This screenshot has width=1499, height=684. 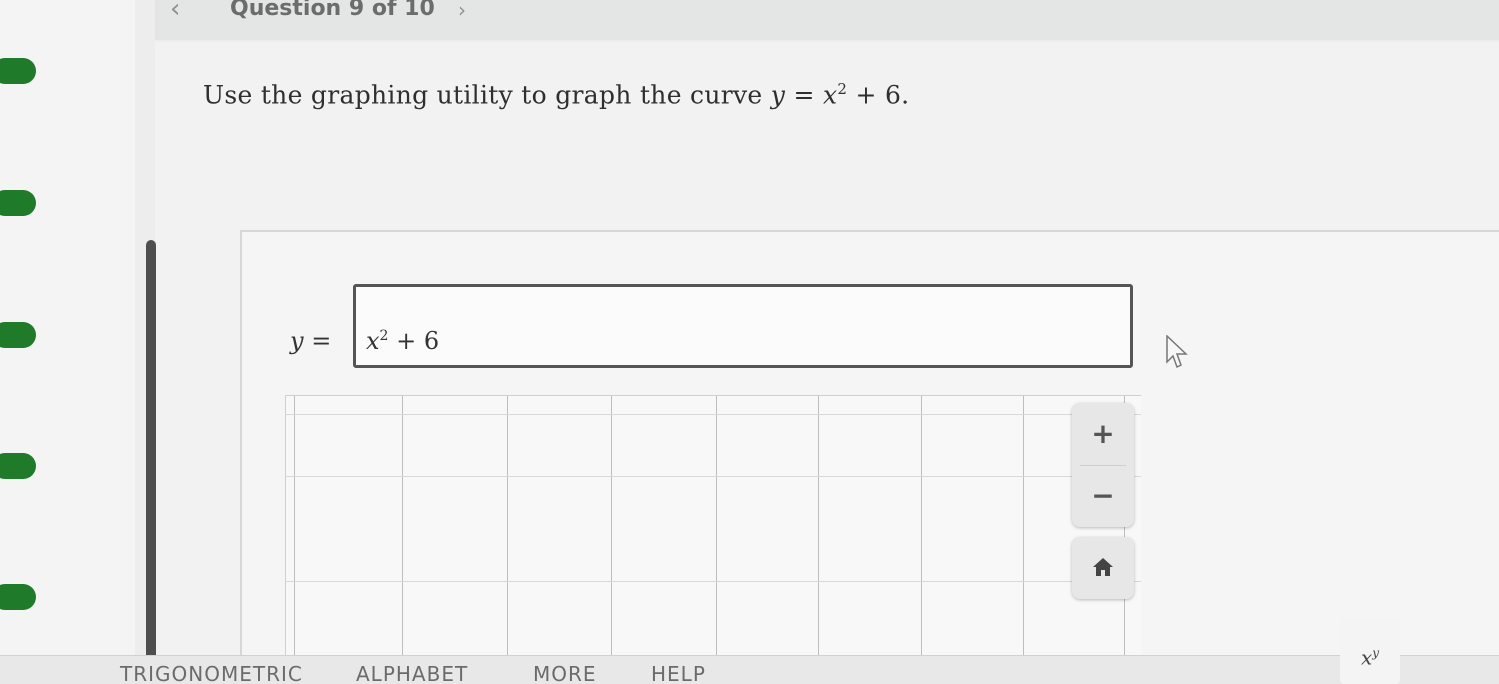 I want to click on equation-label: y =, so click(x=311, y=341).